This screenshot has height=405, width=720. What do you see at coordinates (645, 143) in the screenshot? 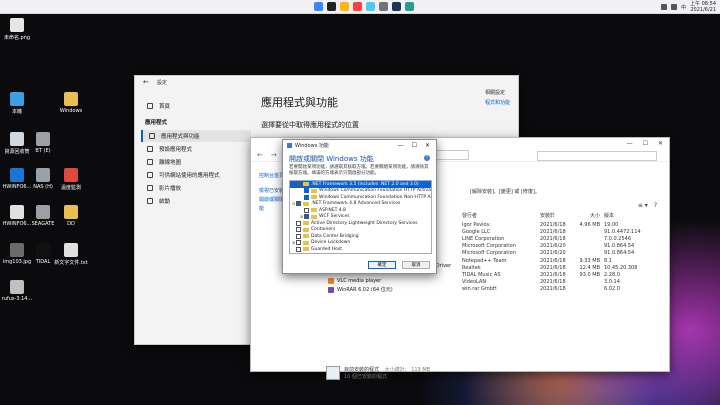
I see `maximize-icon: ☐` at bounding box center [645, 143].